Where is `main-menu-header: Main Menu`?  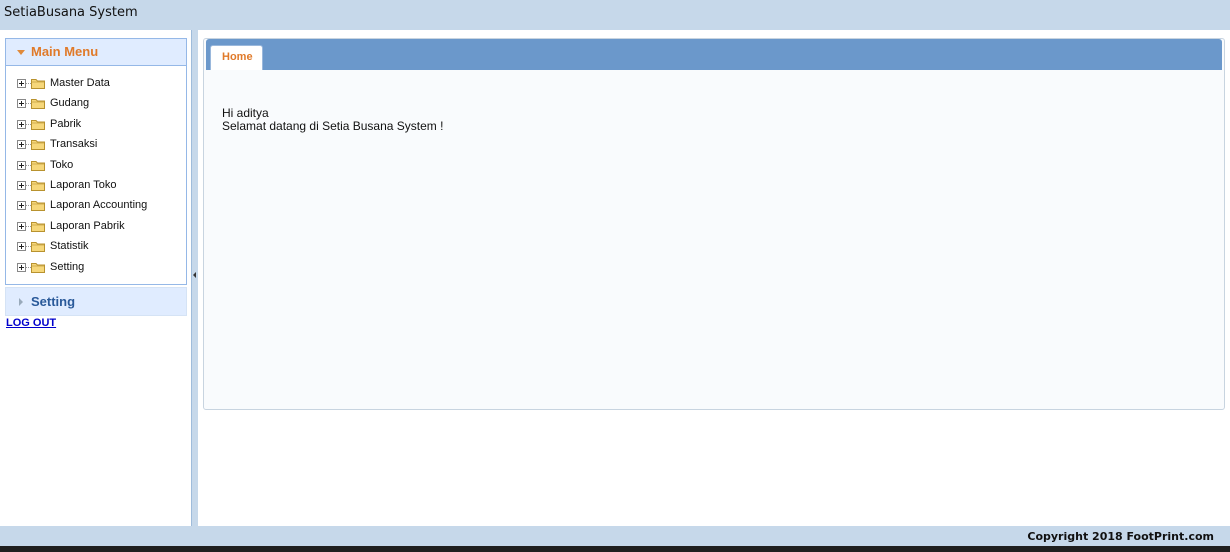
main-menu-header: Main Menu is located at coordinates (96, 52).